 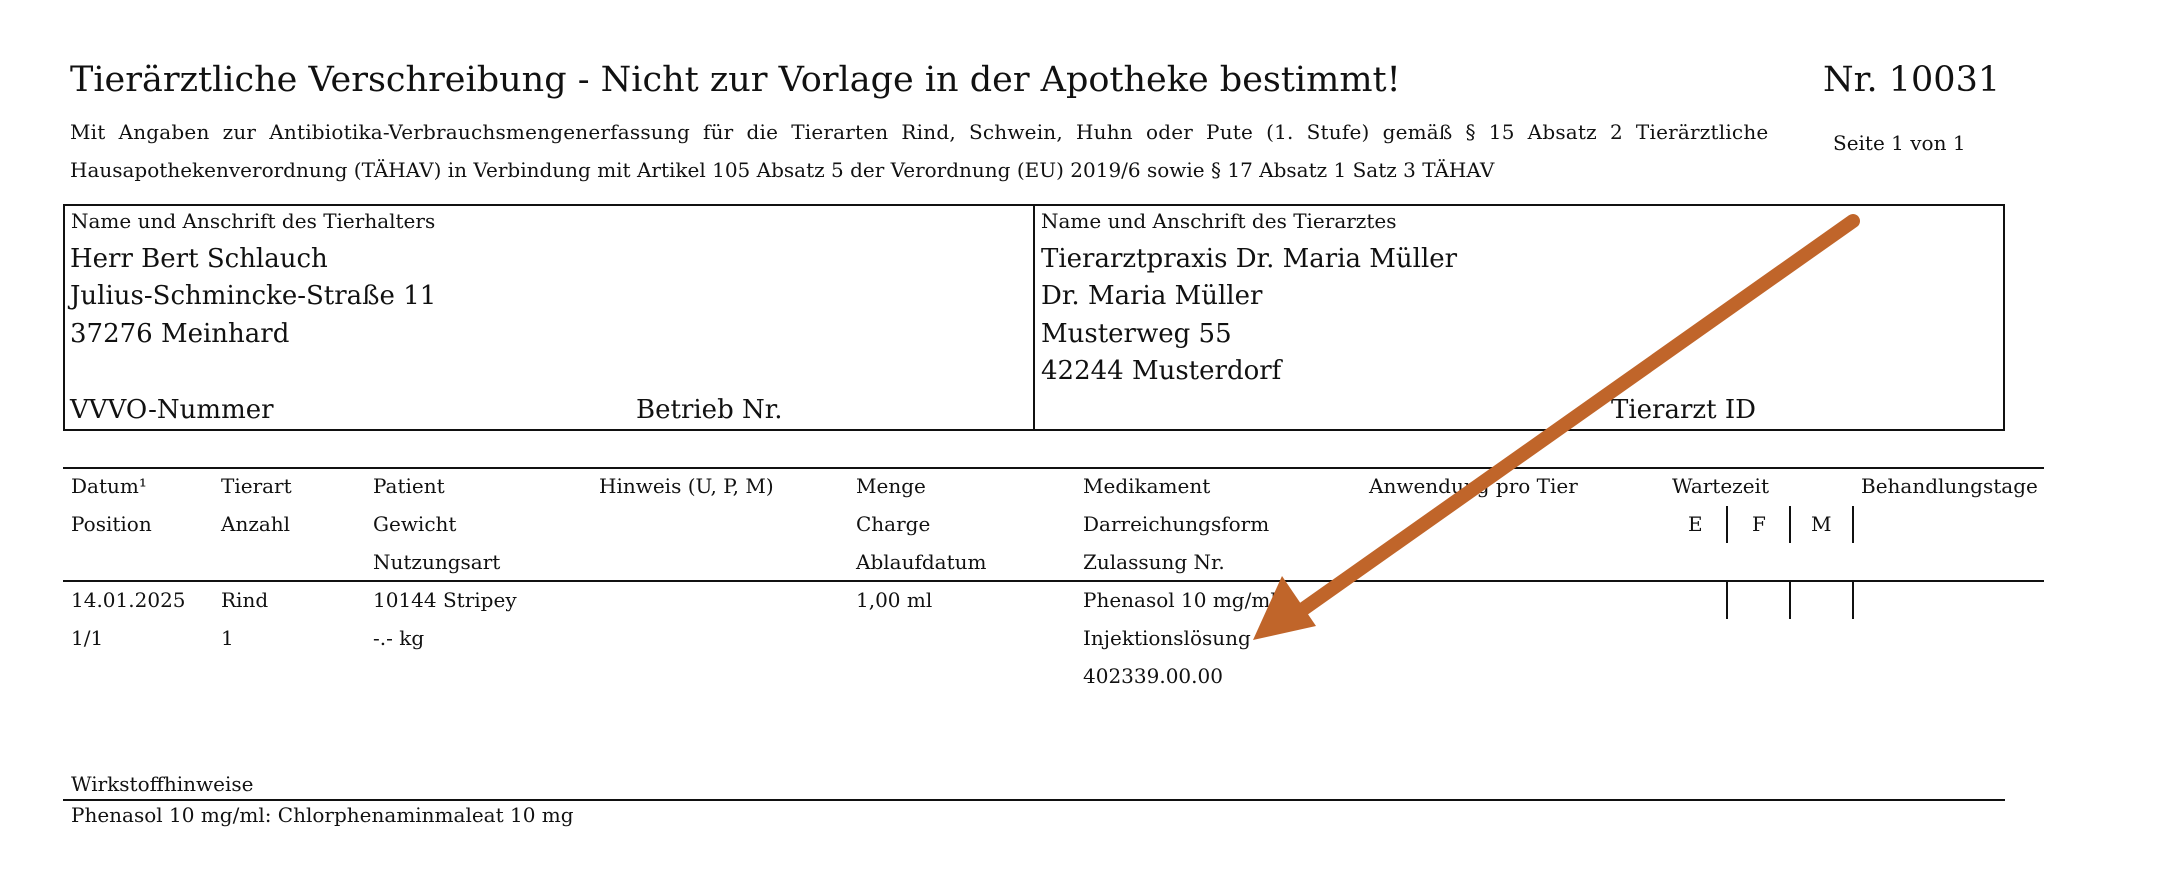 What do you see at coordinates (1683, 410) in the screenshot?
I see `vet-id-label: Tierarzt ID` at bounding box center [1683, 410].